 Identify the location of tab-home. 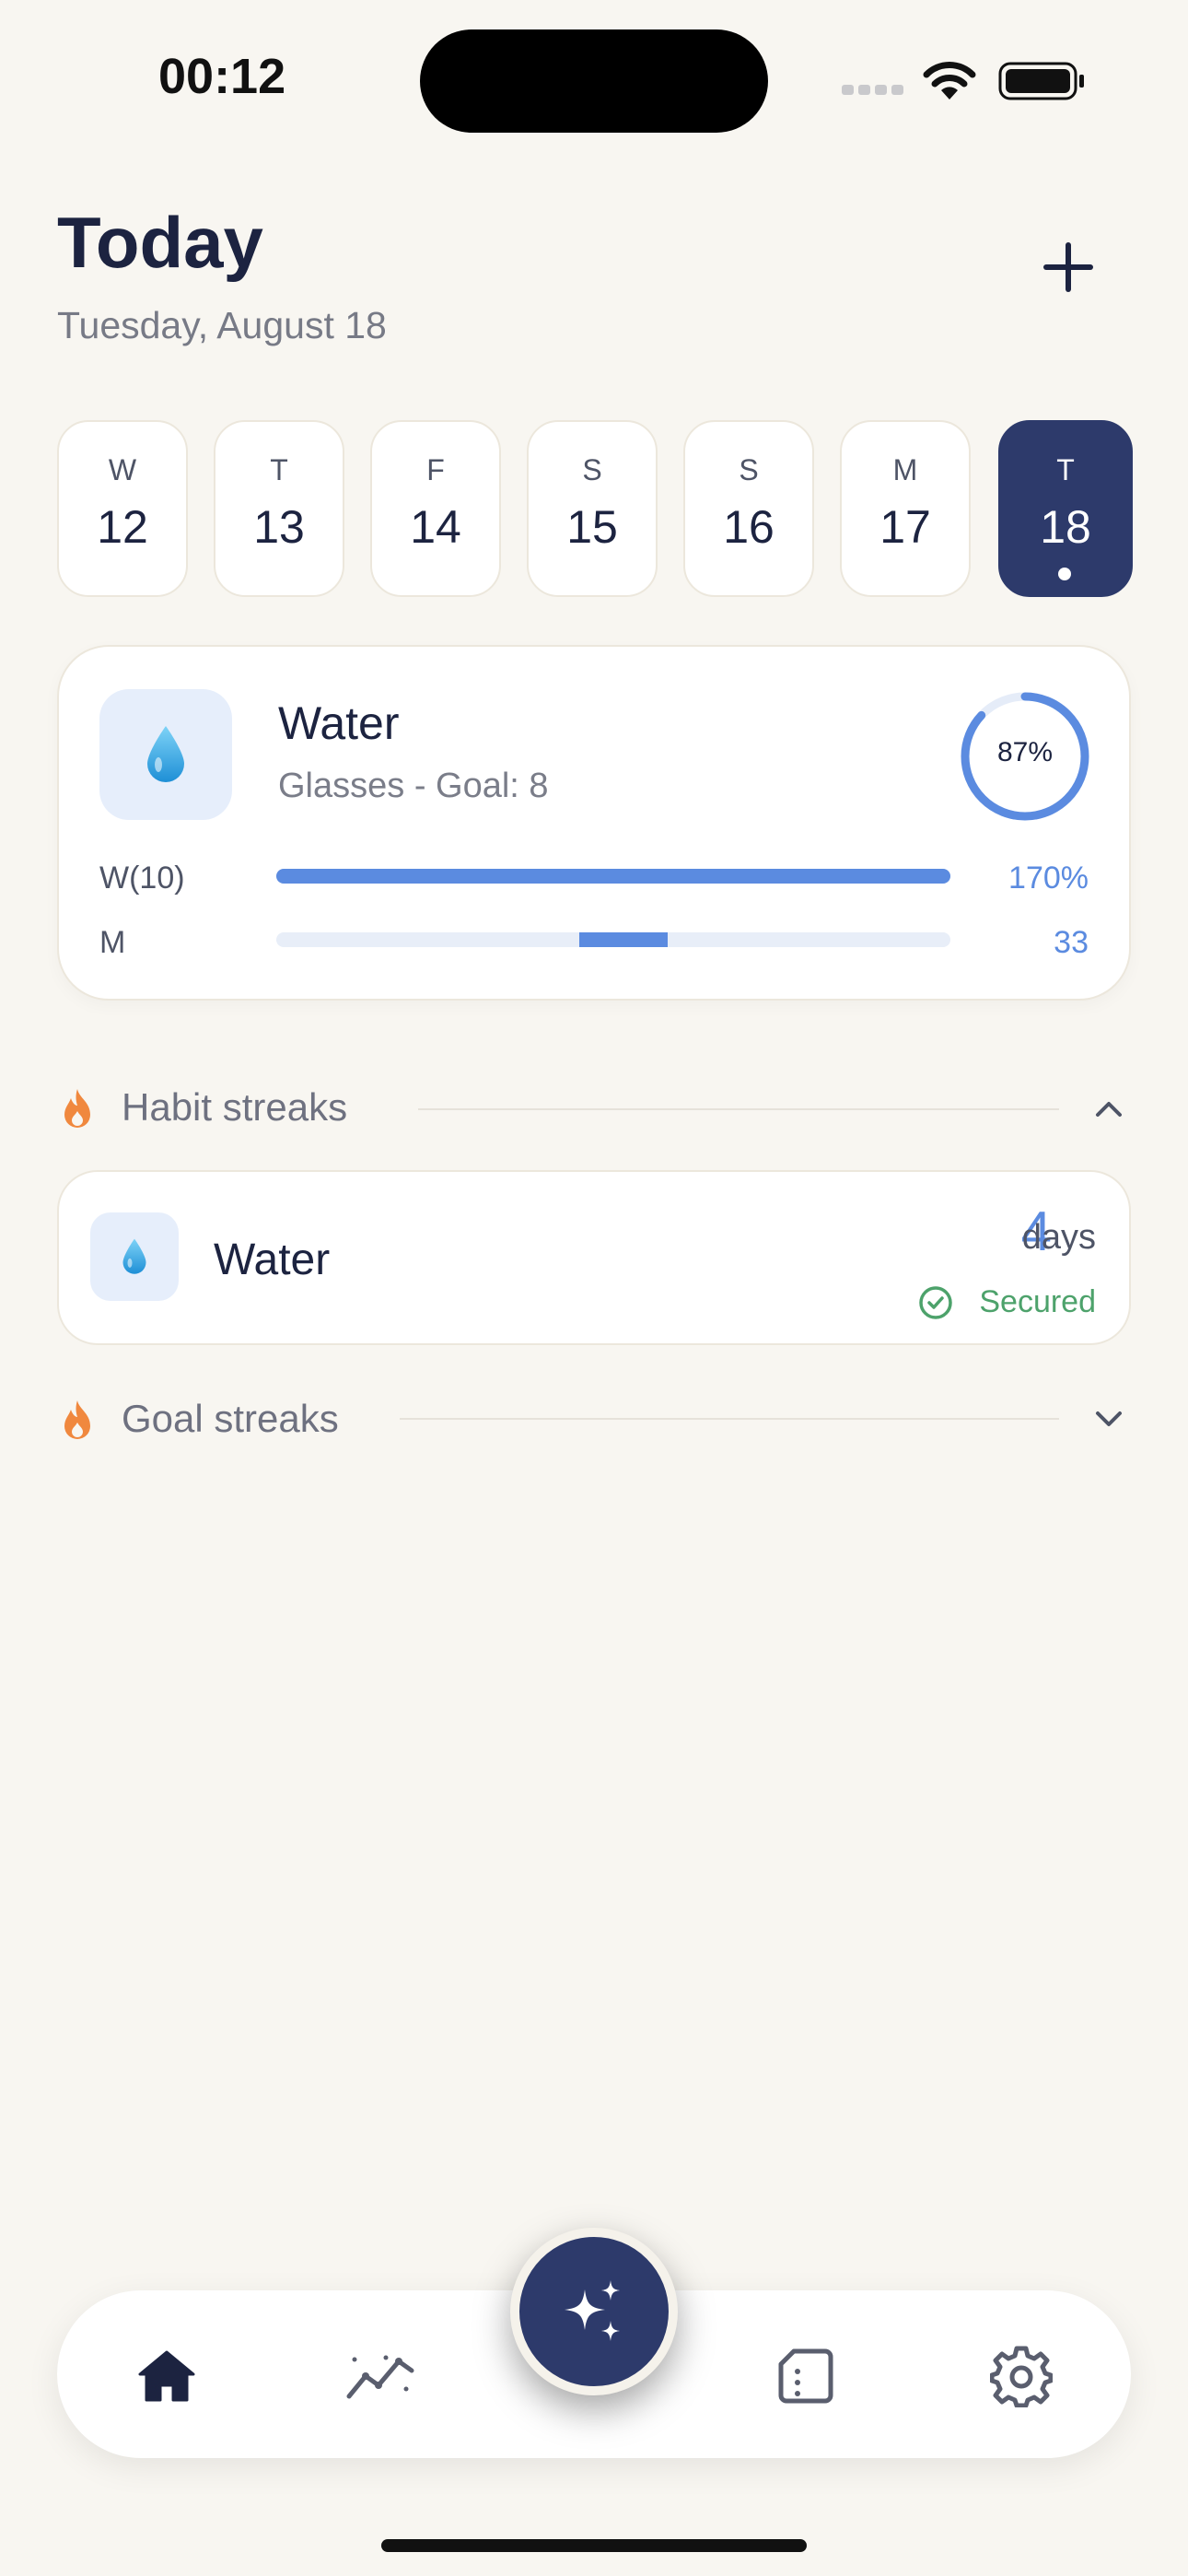
(166, 2376).